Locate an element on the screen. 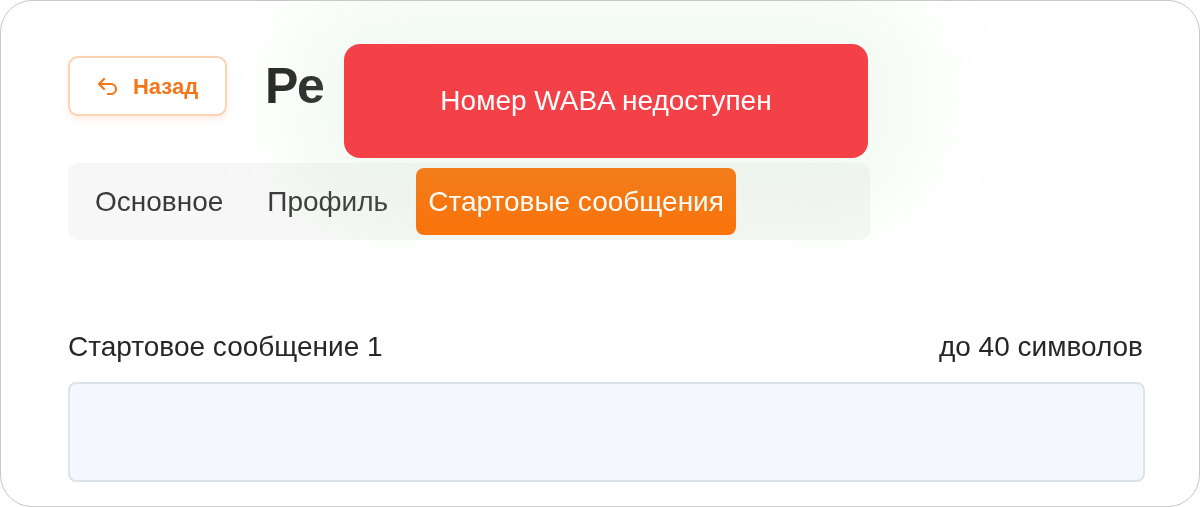 This screenshot has width=1200, height=507. character-limit-hint: до 40 символов is located at coordinates (1040, 347).